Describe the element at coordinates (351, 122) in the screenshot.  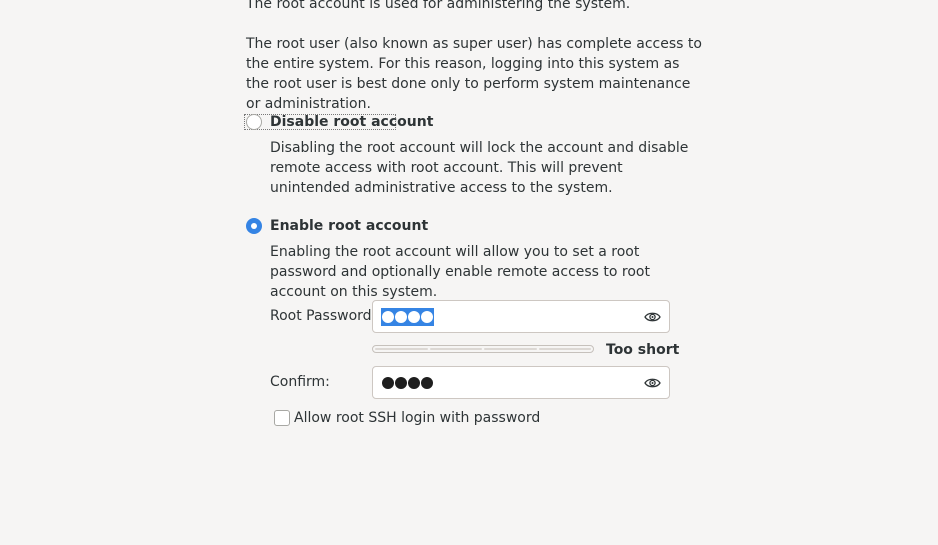
I see `disable-root-label: Disable root account` at that location.